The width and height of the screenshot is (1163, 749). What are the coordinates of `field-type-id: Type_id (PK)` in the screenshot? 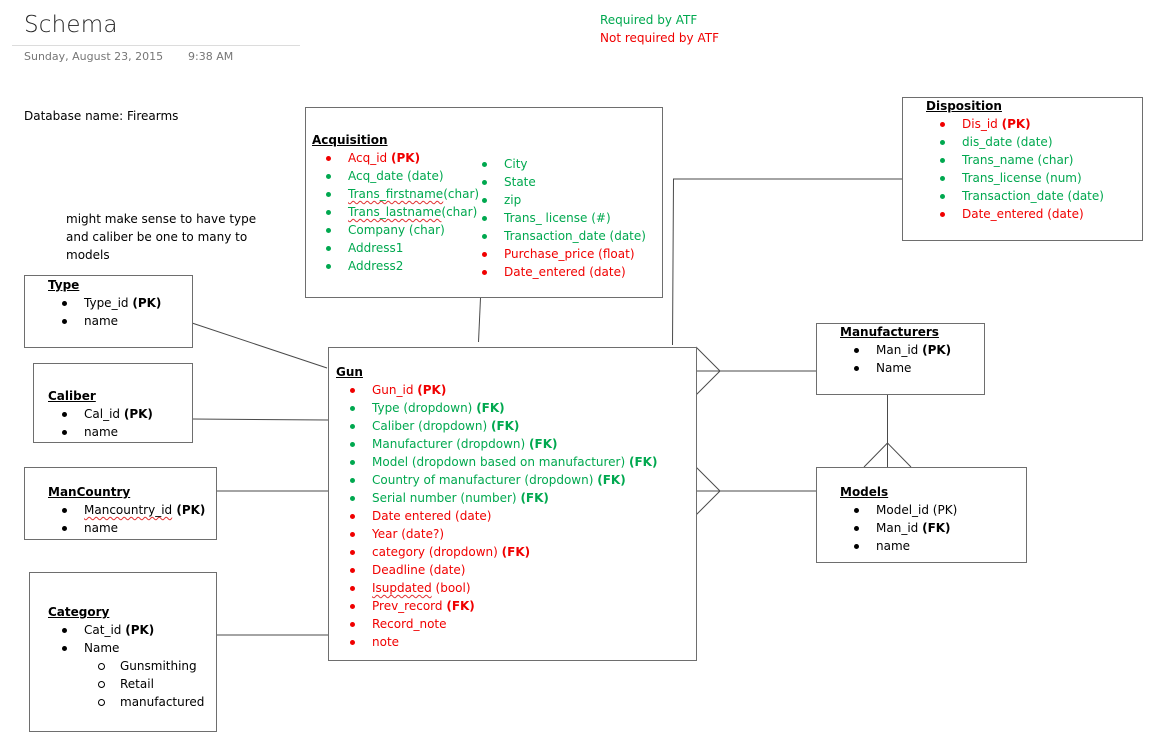 It's located at (104, 303).